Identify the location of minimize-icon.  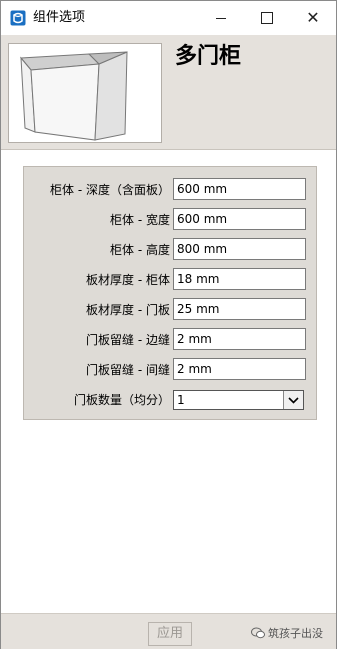
(221, 18).